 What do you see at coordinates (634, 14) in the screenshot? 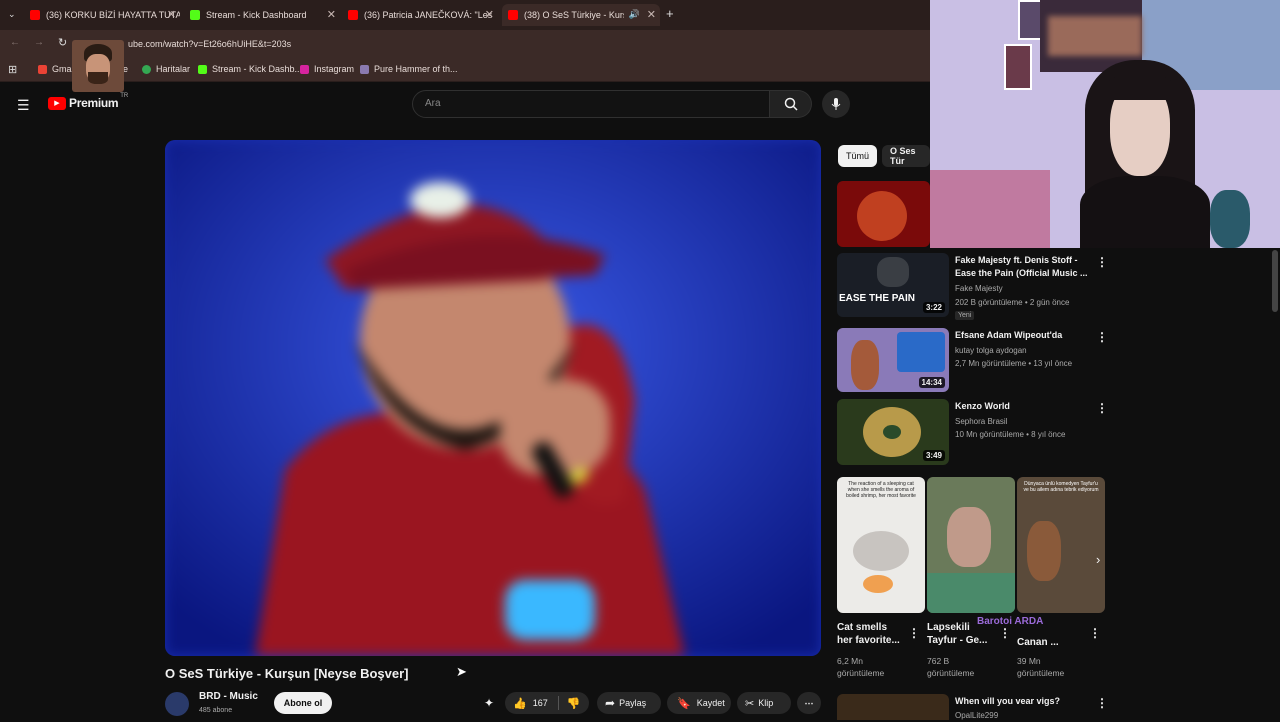
I see `audio-playing-icon: 🔊` at bounding box center [634, 14].